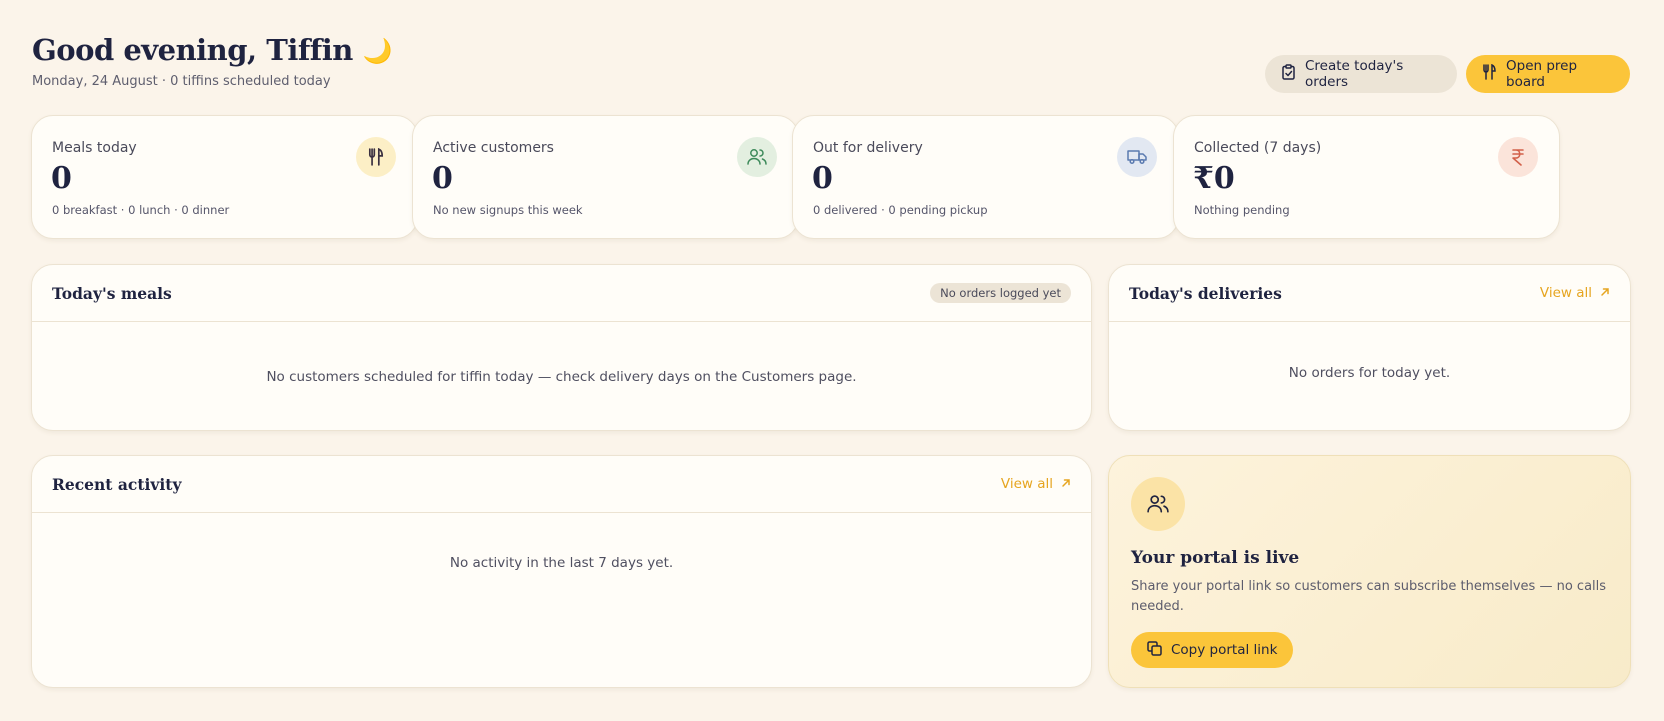 The height and width of the screenshot is (721, 1664). I want to click on clipboard-icon, so click(1288, 74).